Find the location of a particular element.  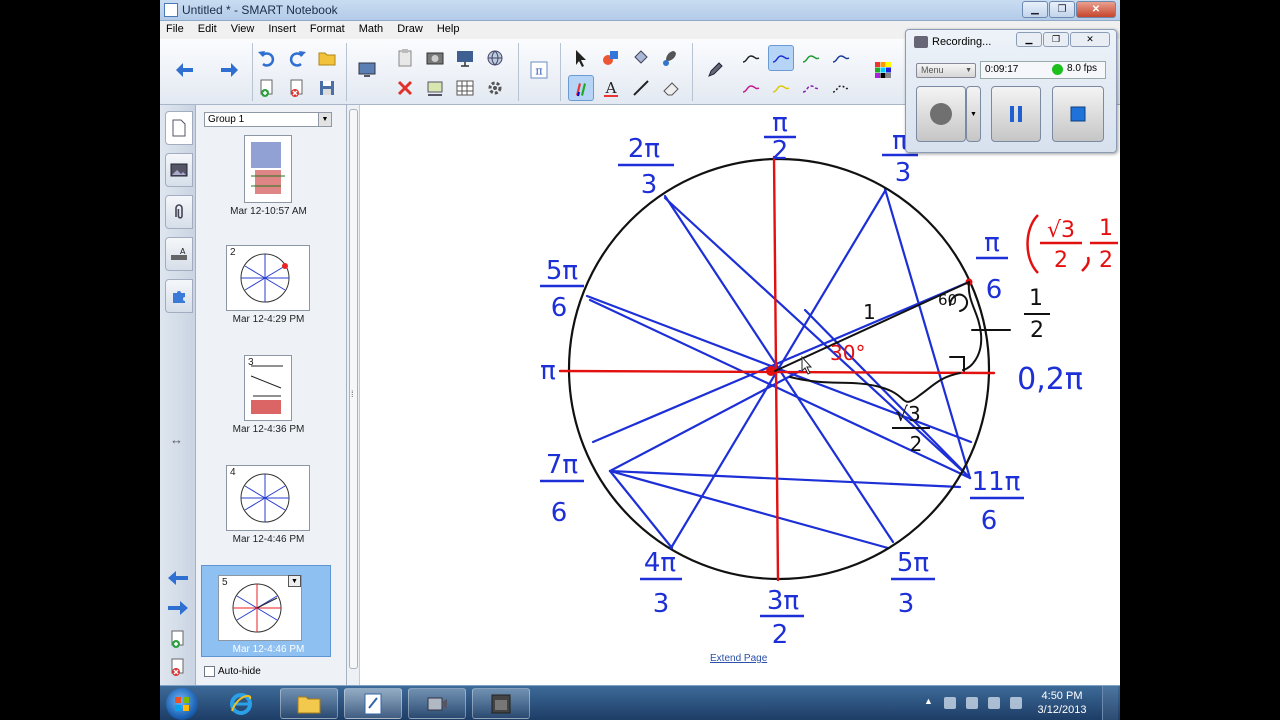

tray-app-icon is located at coordinates (972, 703).